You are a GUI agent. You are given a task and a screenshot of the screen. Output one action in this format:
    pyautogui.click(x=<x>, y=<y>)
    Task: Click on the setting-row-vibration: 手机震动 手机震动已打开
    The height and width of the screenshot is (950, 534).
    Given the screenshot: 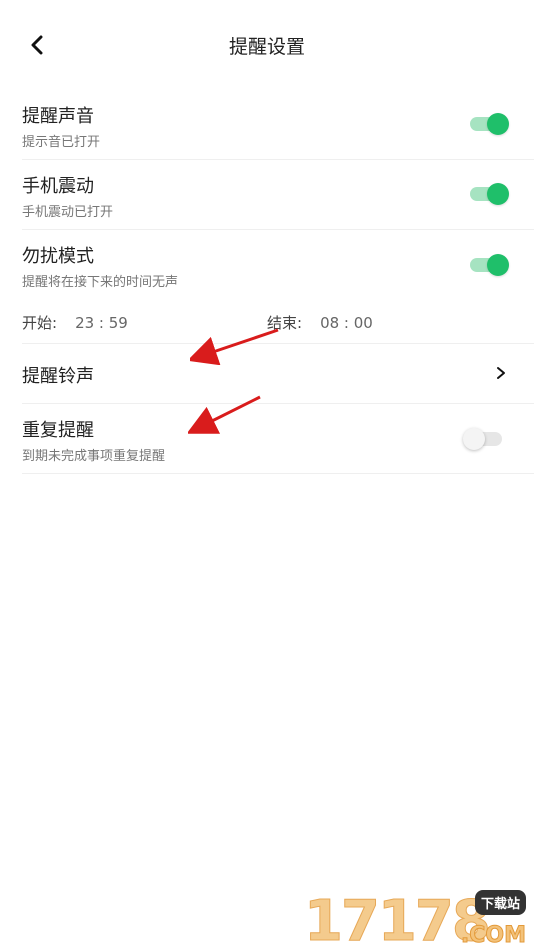 What is the action you would take?
    pyautogui.click(x=278, y=195)
    